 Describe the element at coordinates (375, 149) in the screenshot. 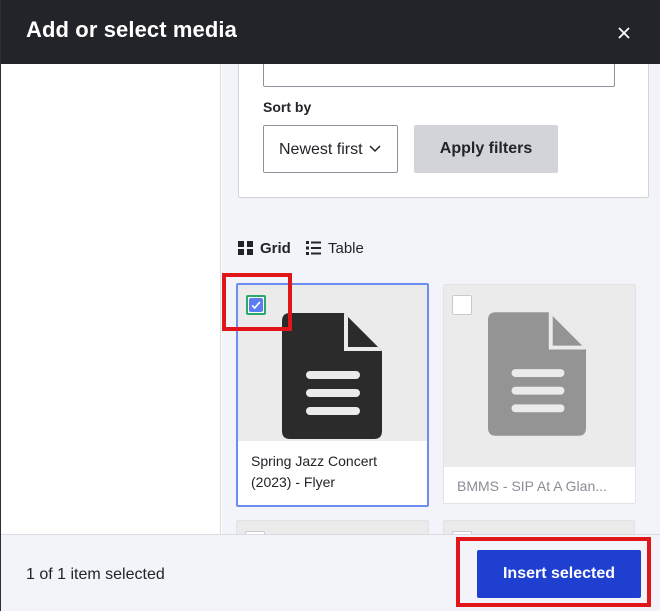

I see `chevron-down-icon` at that location.